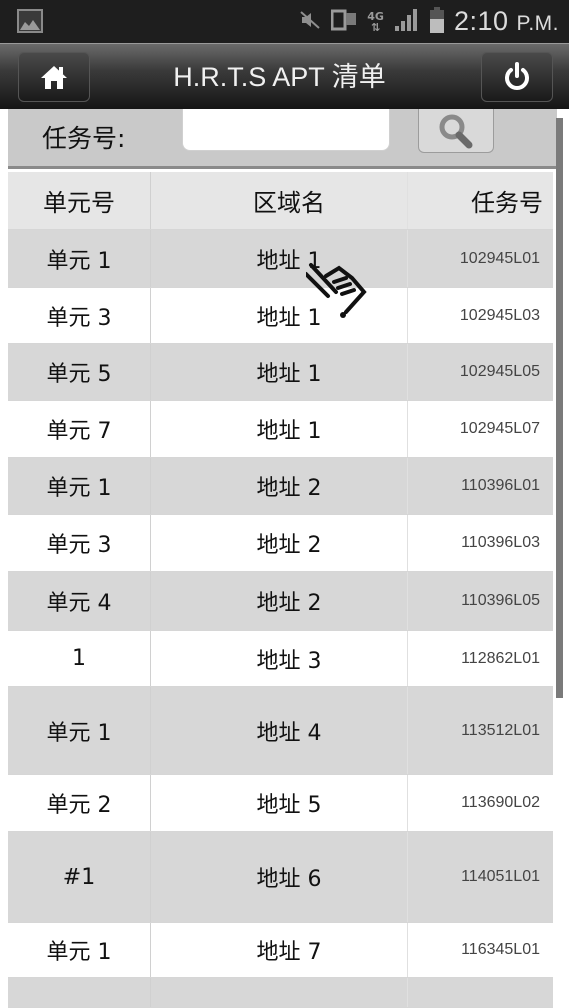 The width and height of the screenshot is (569, 1008). I want to click on task-number-label: 任务号:, so click(84, 138).